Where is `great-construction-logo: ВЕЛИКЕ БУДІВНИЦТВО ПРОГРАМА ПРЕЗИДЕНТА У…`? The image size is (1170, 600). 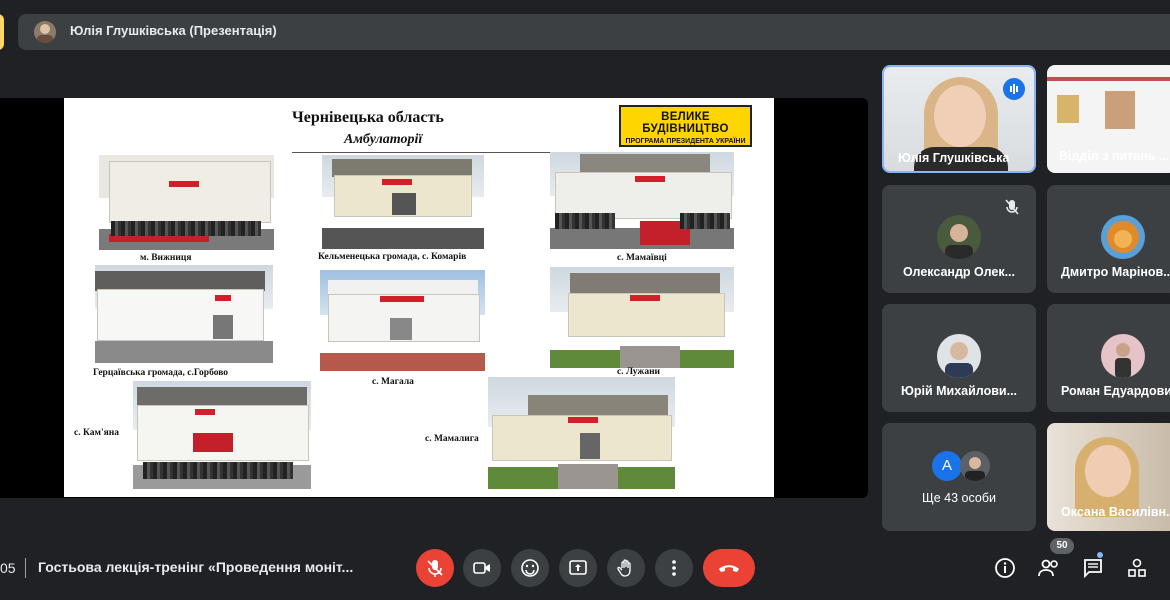
great-construction-logo: ВЕЛИКЕ БУДІВНИЦТВО ПРОГРАМА ПРЕЗИДЕНТА У… is located at coordinates (685, 126).